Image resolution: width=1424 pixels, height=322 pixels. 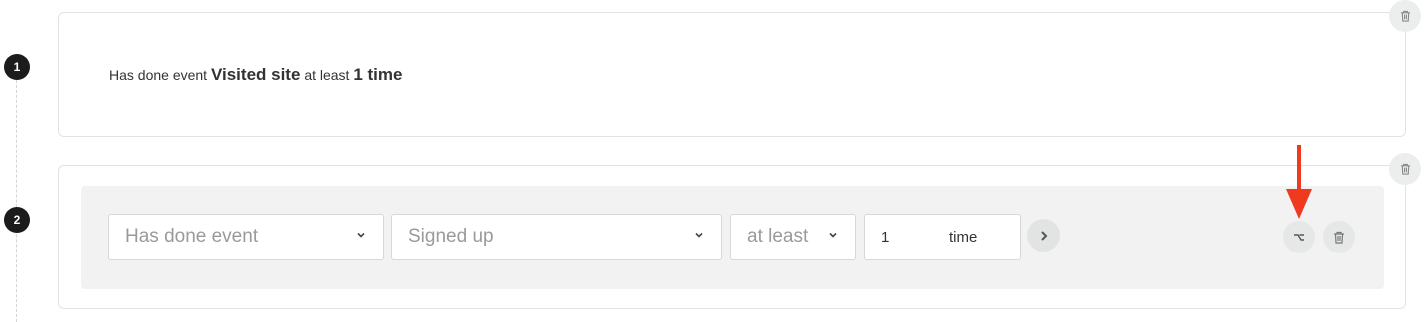 What do you see at coordinates (556, 237) in the screenshot?
I see `event-select: Signed up` at bounding box center [556, 237].